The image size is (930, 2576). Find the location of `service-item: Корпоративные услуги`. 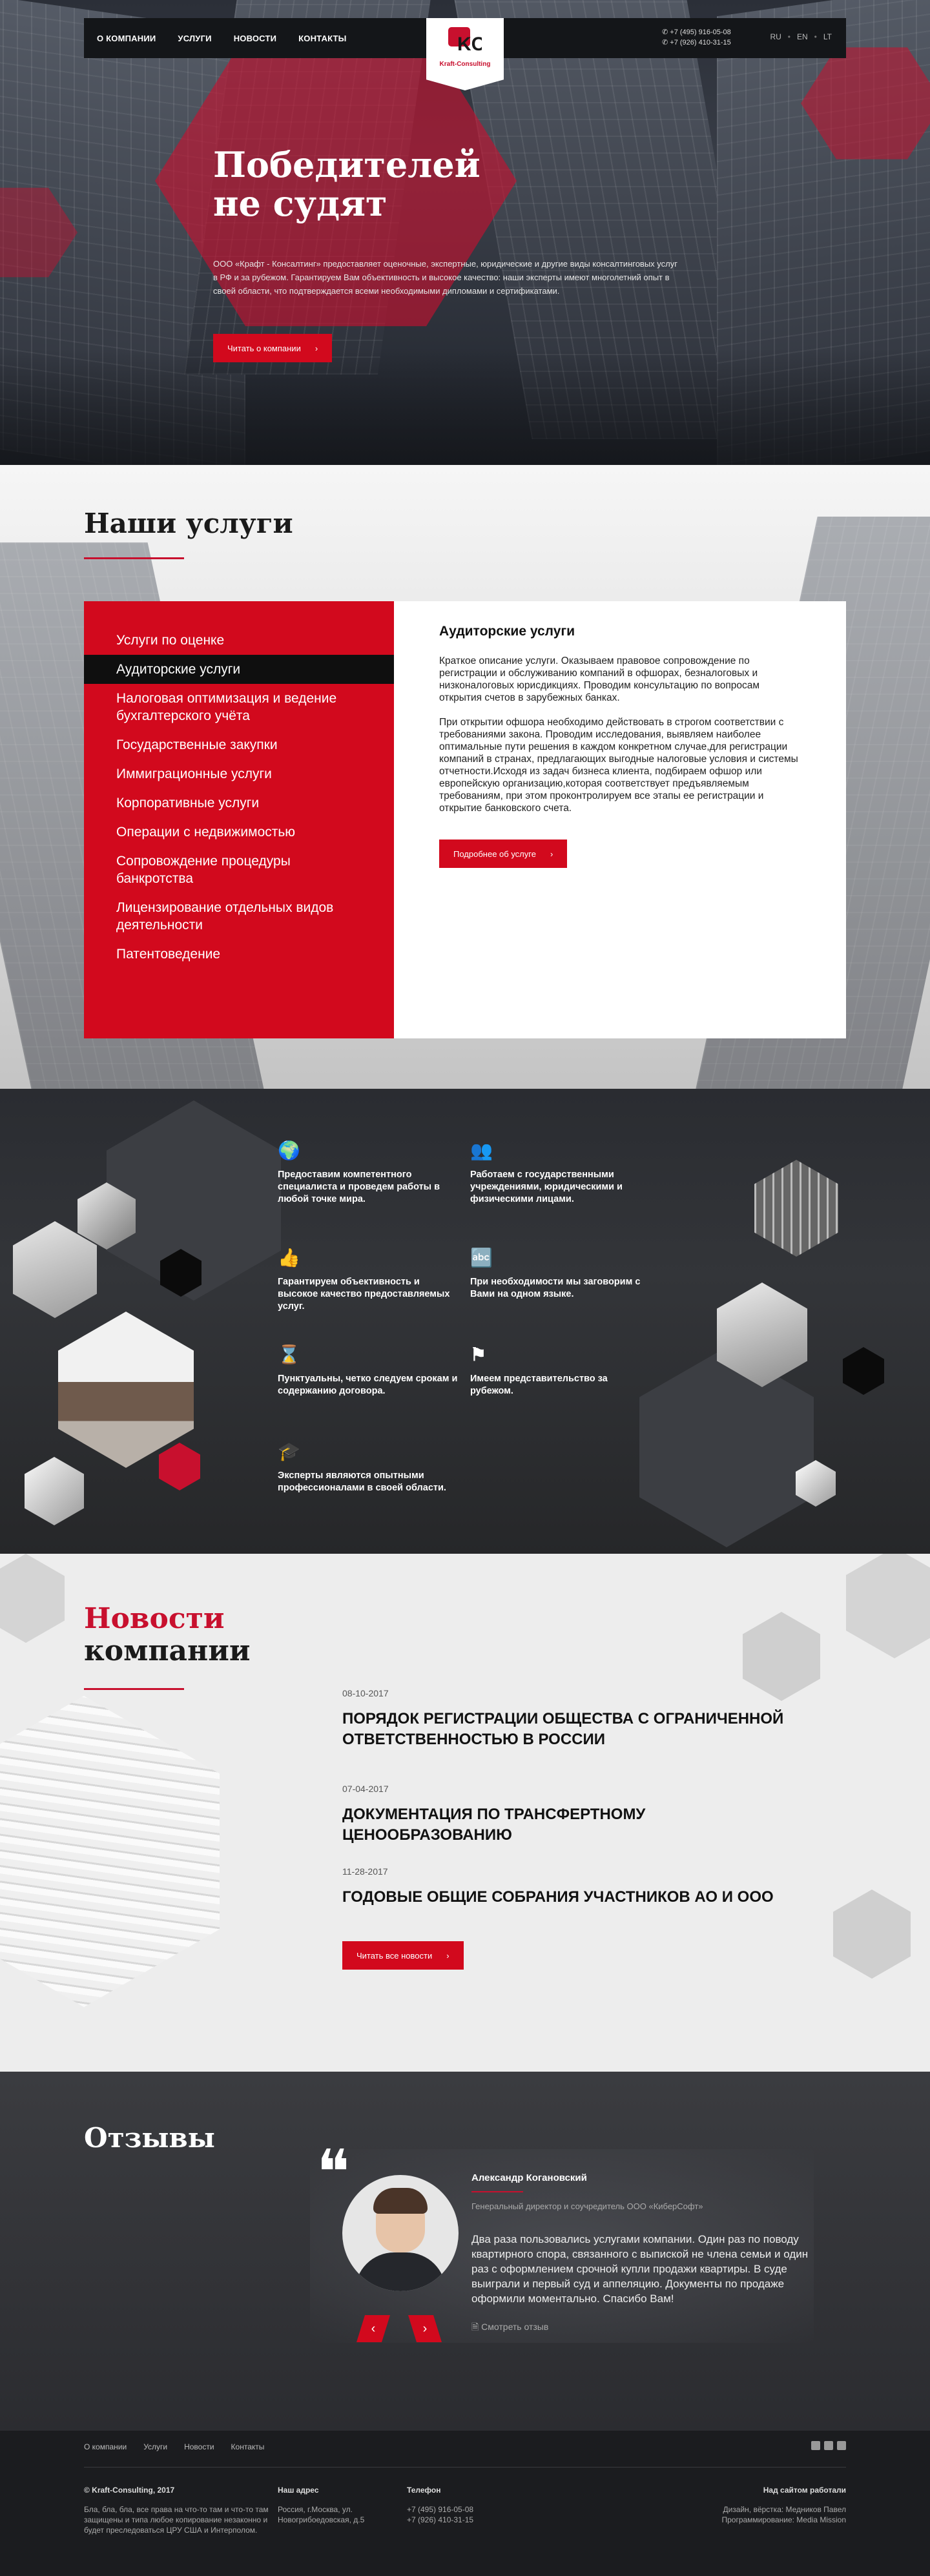

service-item: Корпоративные услуги is located at coordinates (239, 803).